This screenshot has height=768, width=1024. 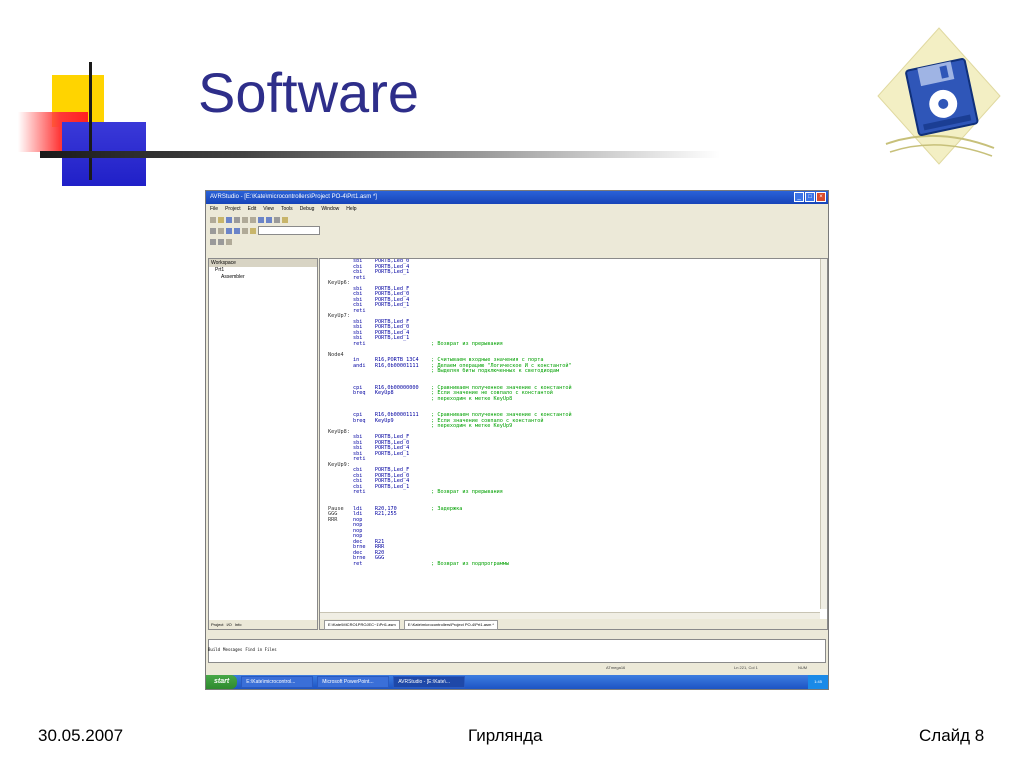 I want to click on decor-vertical-line, so click(x=90, y=121).